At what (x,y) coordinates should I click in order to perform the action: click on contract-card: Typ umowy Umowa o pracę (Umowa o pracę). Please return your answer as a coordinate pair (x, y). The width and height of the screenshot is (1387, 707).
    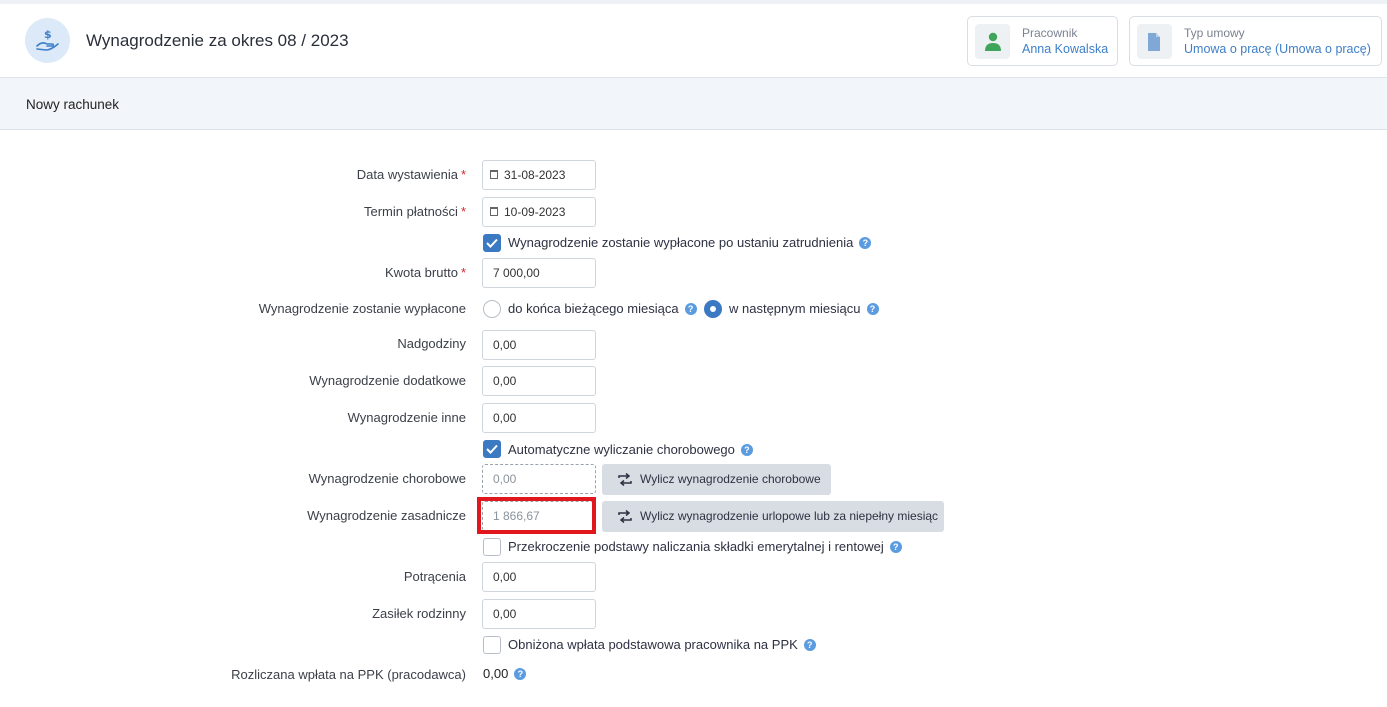
    Looking at the image, I should click on (1255, 41).